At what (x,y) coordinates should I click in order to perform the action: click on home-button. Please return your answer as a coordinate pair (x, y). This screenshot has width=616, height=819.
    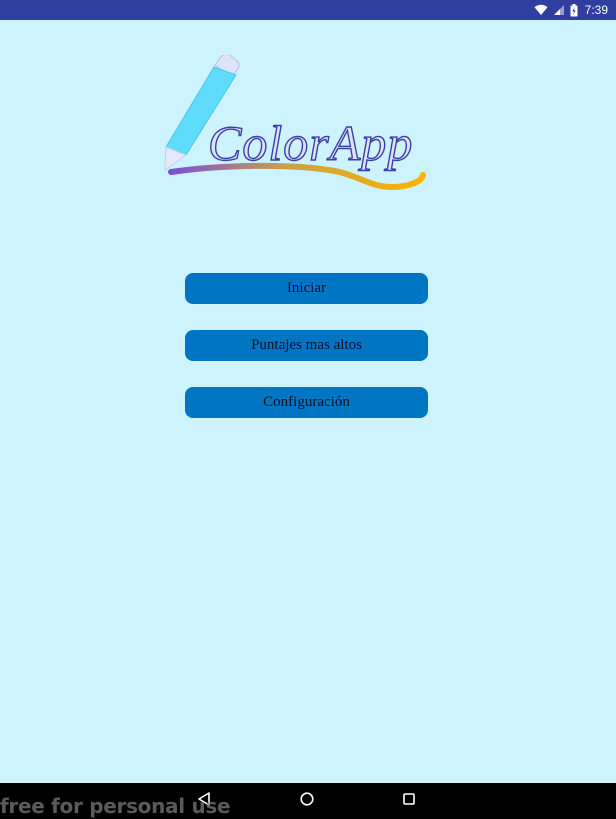
    Looking at the image, I should click on (307, 801).